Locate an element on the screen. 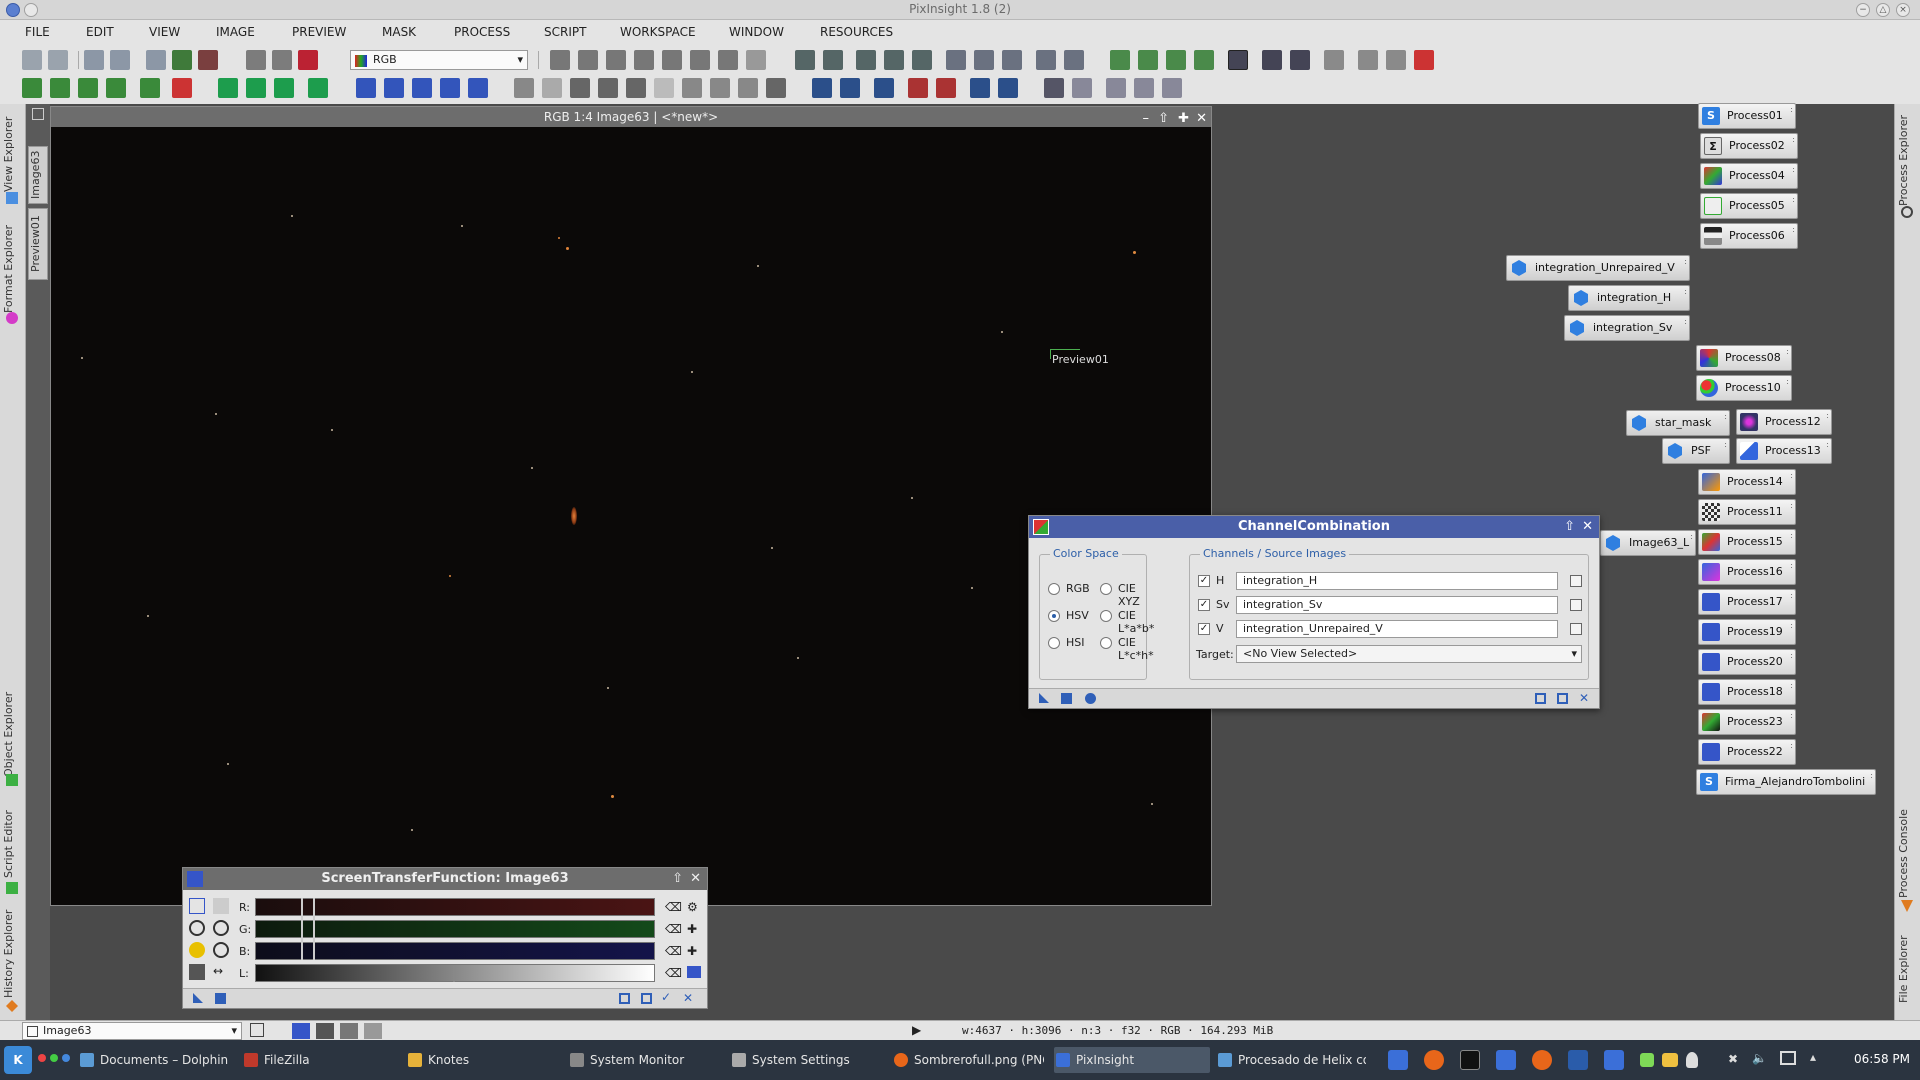 The height and width of the screenshot is (1080, 1920). stf-r-slider is located at coordinates (455, 907).